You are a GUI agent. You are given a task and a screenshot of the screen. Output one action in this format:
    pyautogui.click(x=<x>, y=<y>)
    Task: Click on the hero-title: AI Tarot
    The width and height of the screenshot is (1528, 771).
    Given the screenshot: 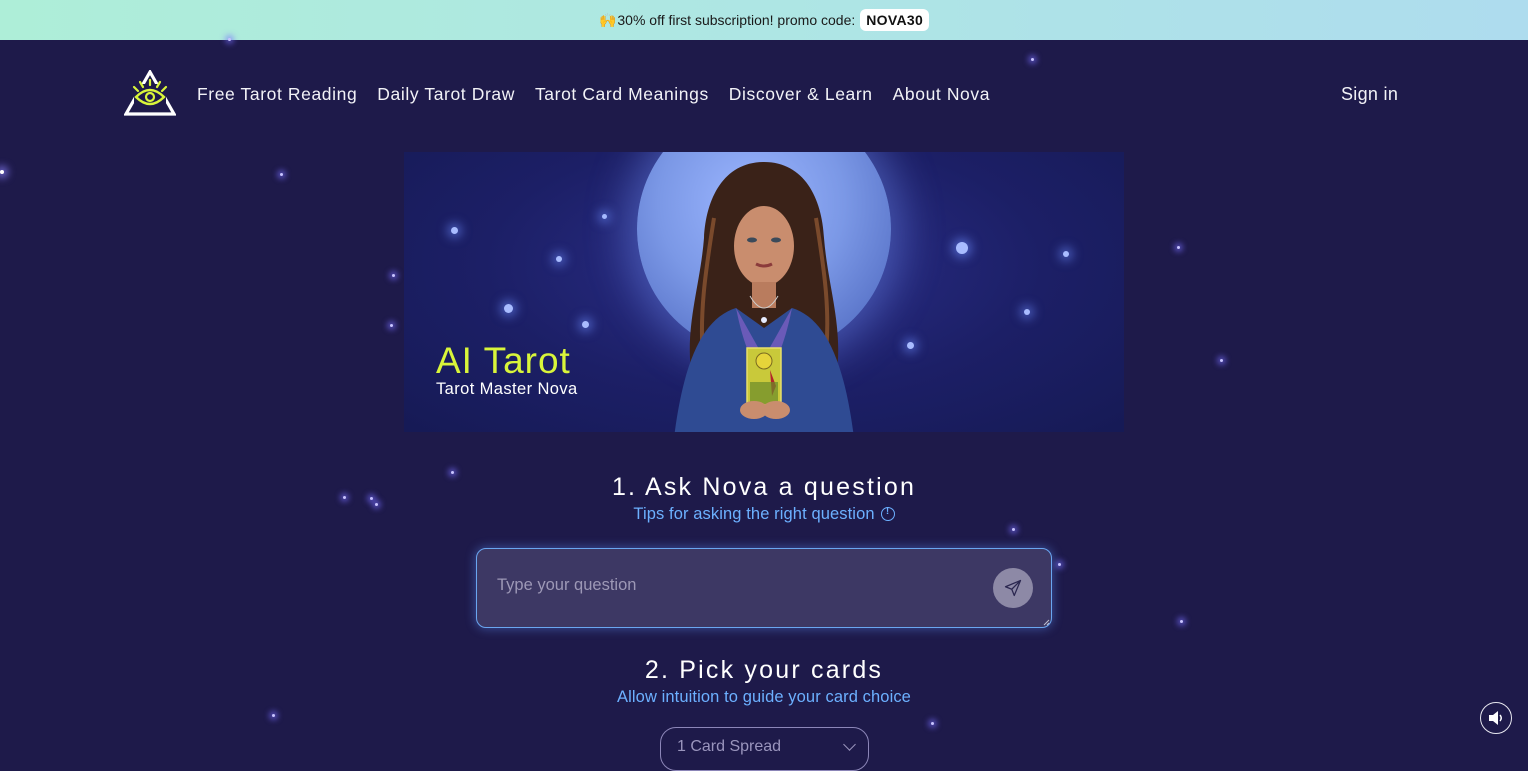 What is the action you would take?
    pyautogui.click(x=503, y=360)
    